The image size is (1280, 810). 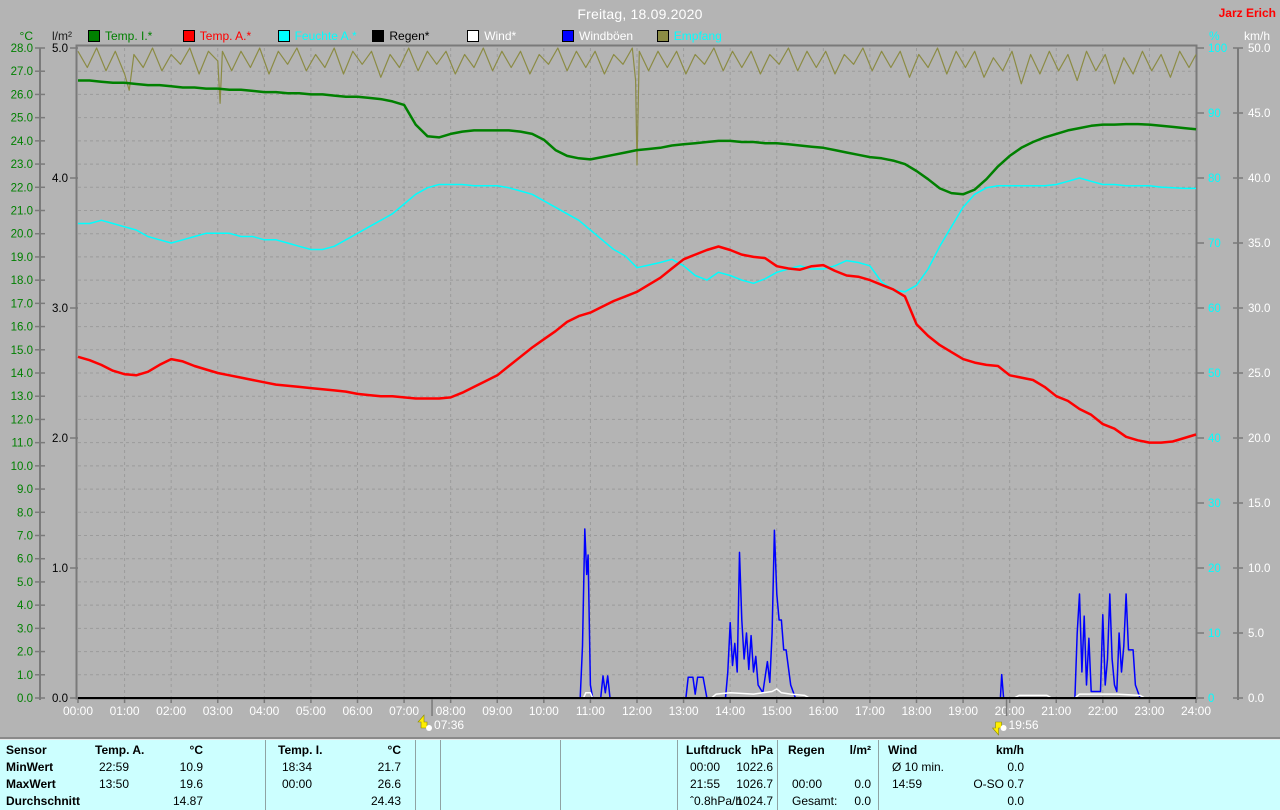 I want to click on percent-ticks: 0102030405060708090100, so click(x=1211, y=374).